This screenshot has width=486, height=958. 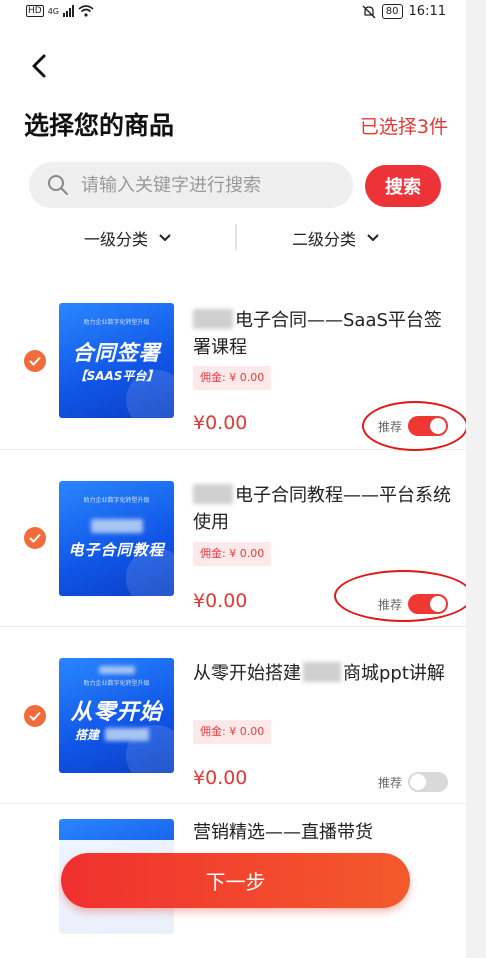 I want to click on page-title: 选择您的商品, so click(x=99, y=125).